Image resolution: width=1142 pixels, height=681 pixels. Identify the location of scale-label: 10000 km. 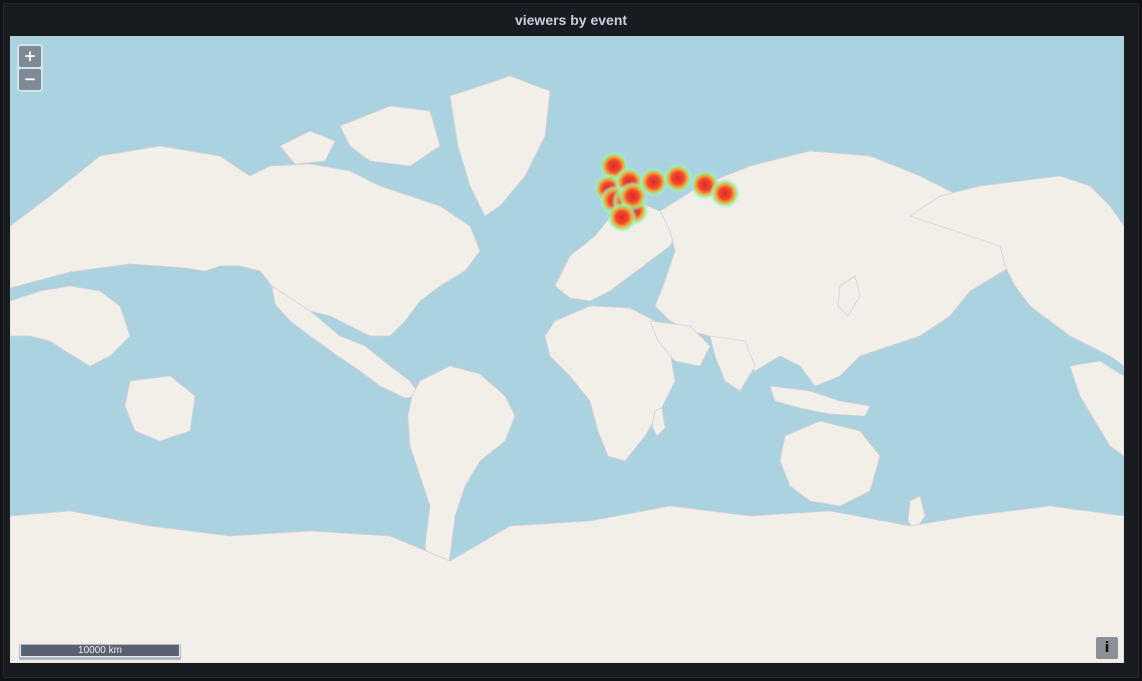
(100, 651).